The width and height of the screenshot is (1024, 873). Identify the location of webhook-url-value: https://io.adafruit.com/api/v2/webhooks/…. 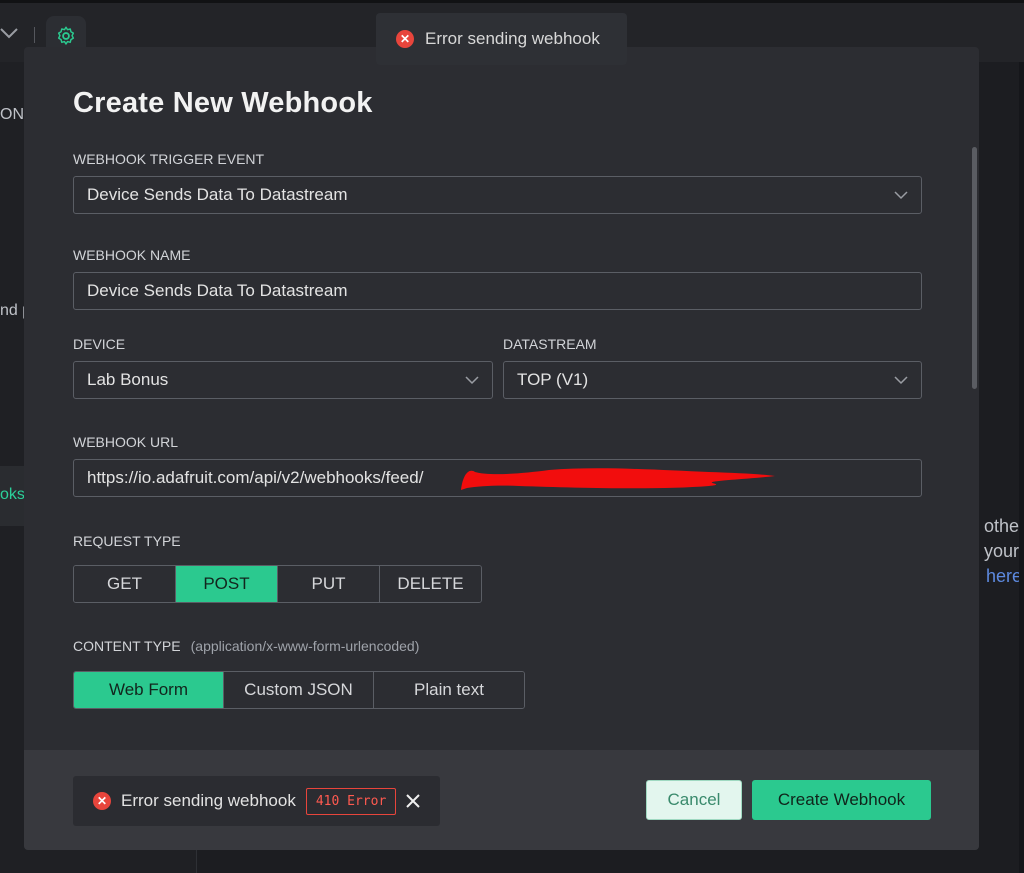
(255, 477).